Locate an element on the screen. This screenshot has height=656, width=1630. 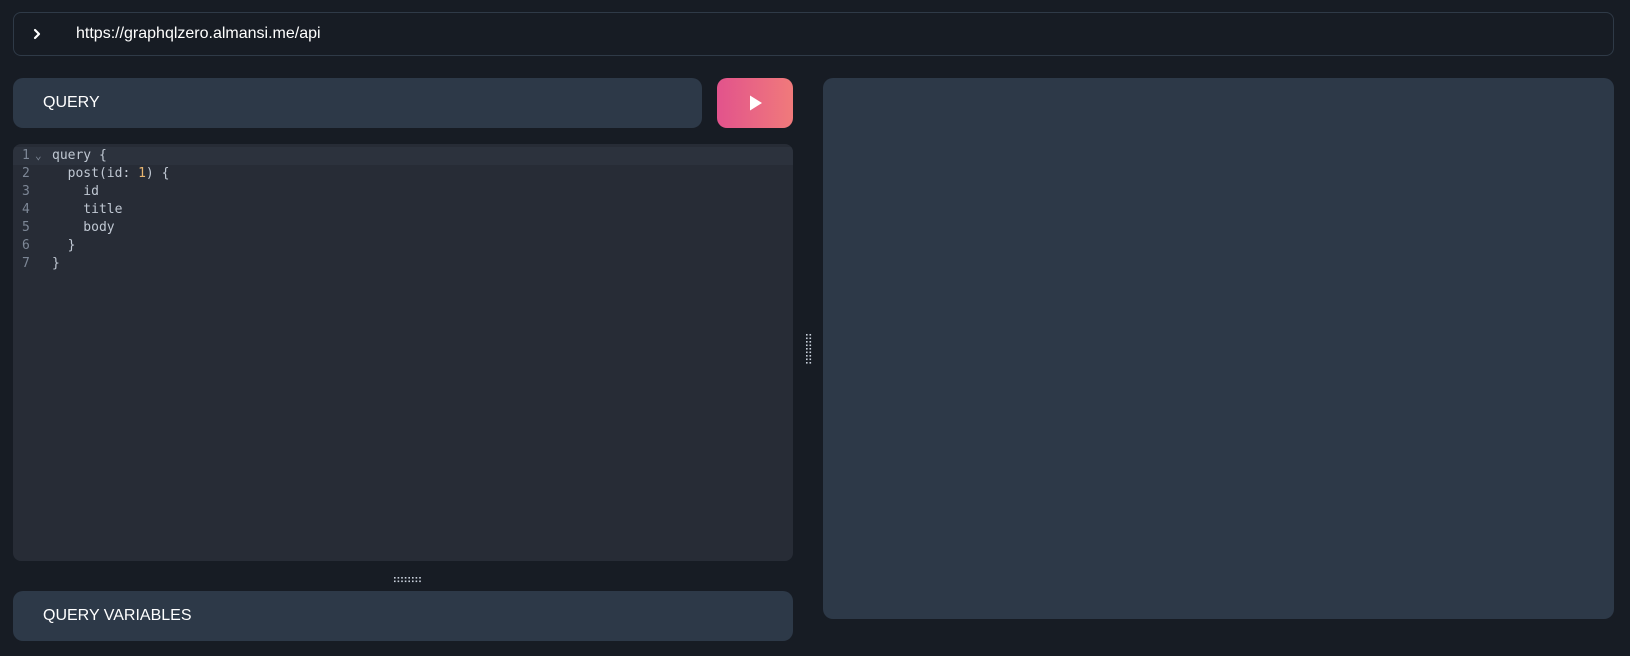
grip-horizontal-icon is located at coordinates (407, 580).